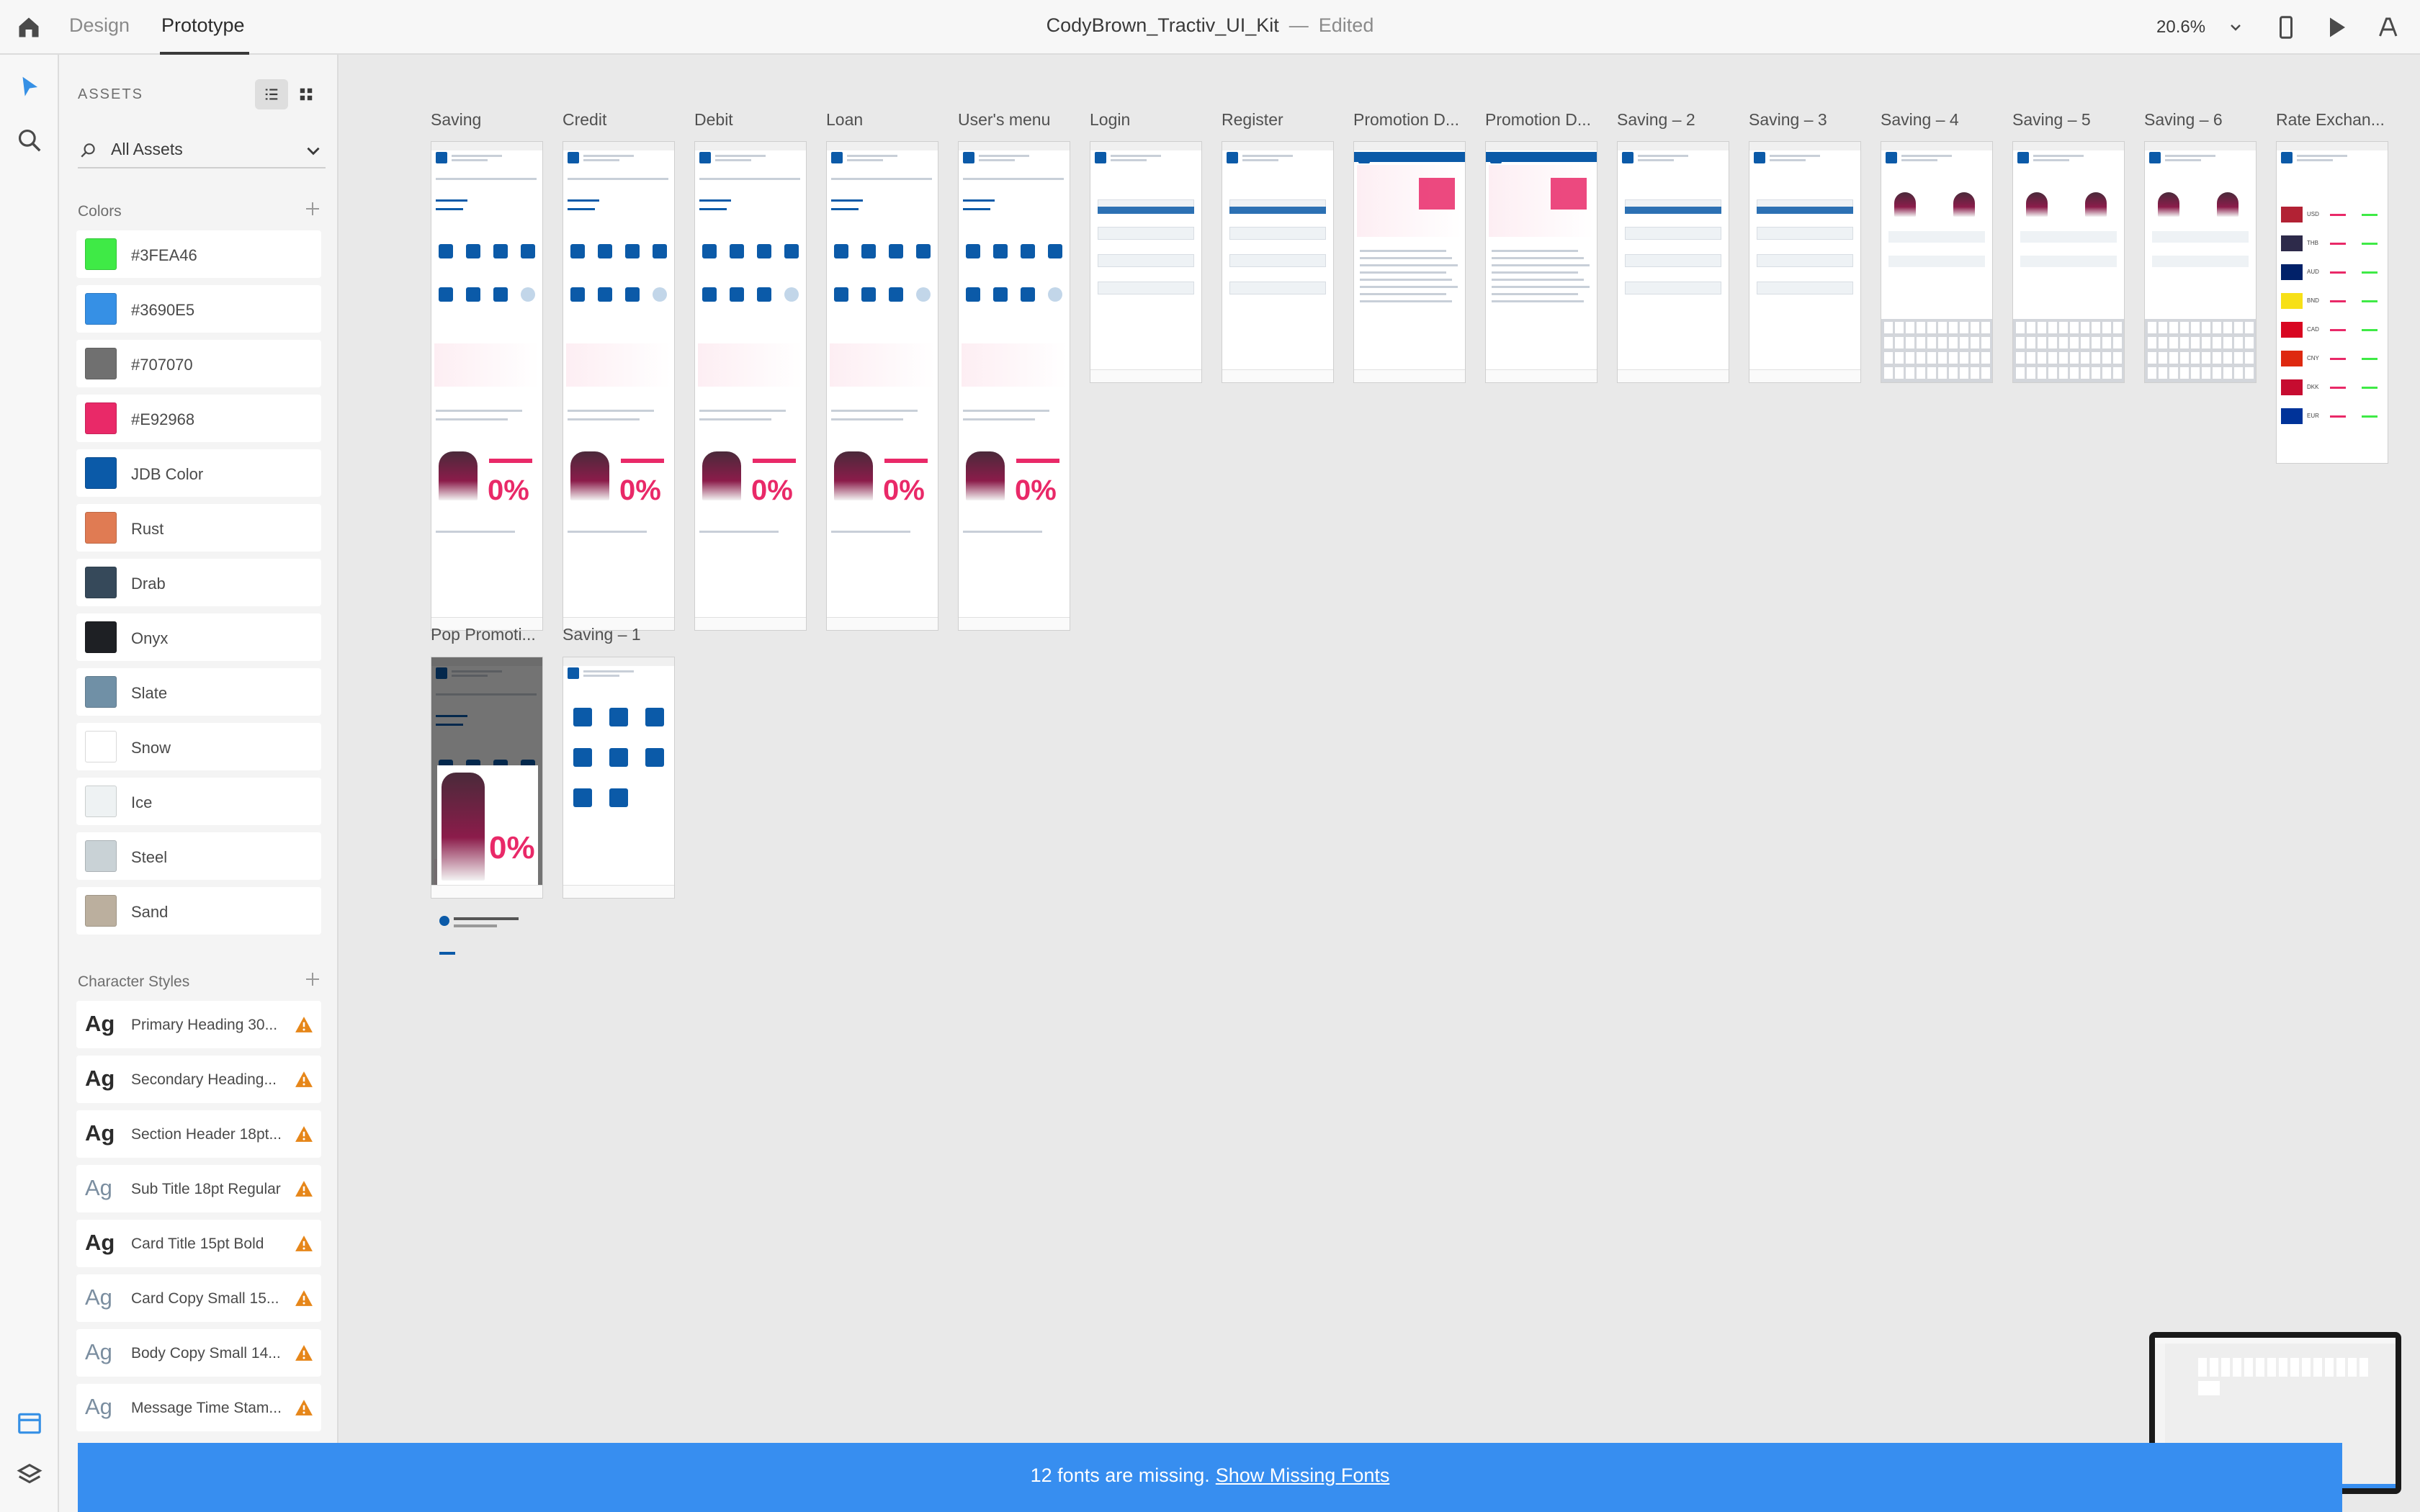 This screenshot has height=1512, width=2420. Describe the element at coordinates (2315, 160) in the screenshot. I see `header-subtext-line` at that location.